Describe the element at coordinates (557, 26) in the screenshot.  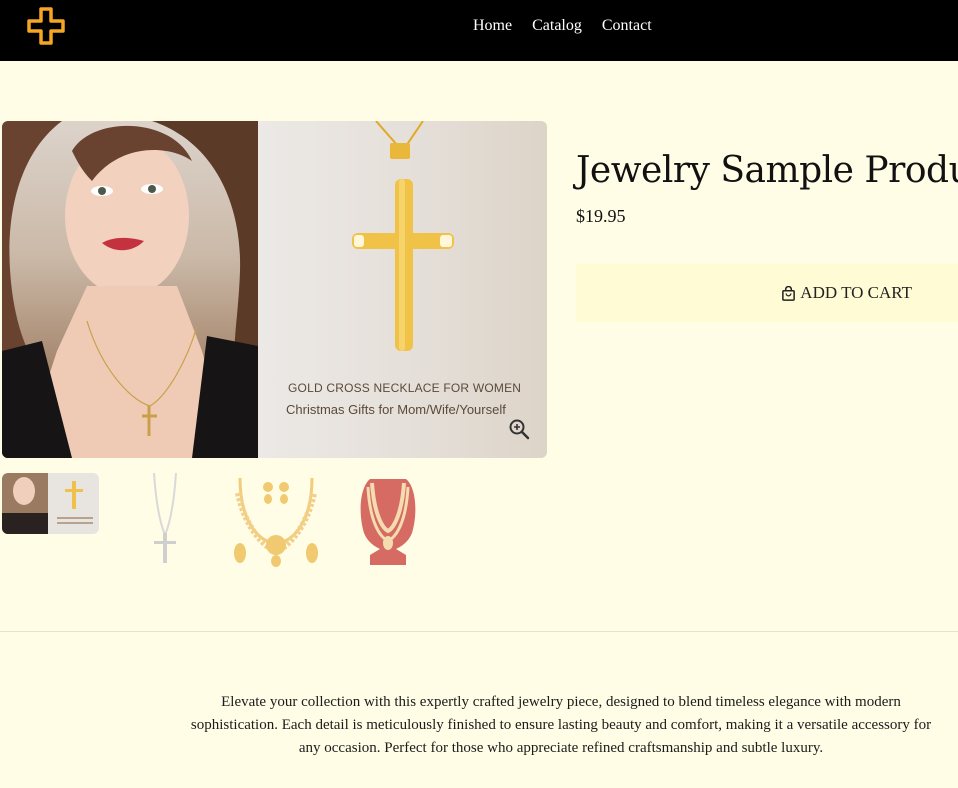
I see `nav-catalog: Catalog` at that location.